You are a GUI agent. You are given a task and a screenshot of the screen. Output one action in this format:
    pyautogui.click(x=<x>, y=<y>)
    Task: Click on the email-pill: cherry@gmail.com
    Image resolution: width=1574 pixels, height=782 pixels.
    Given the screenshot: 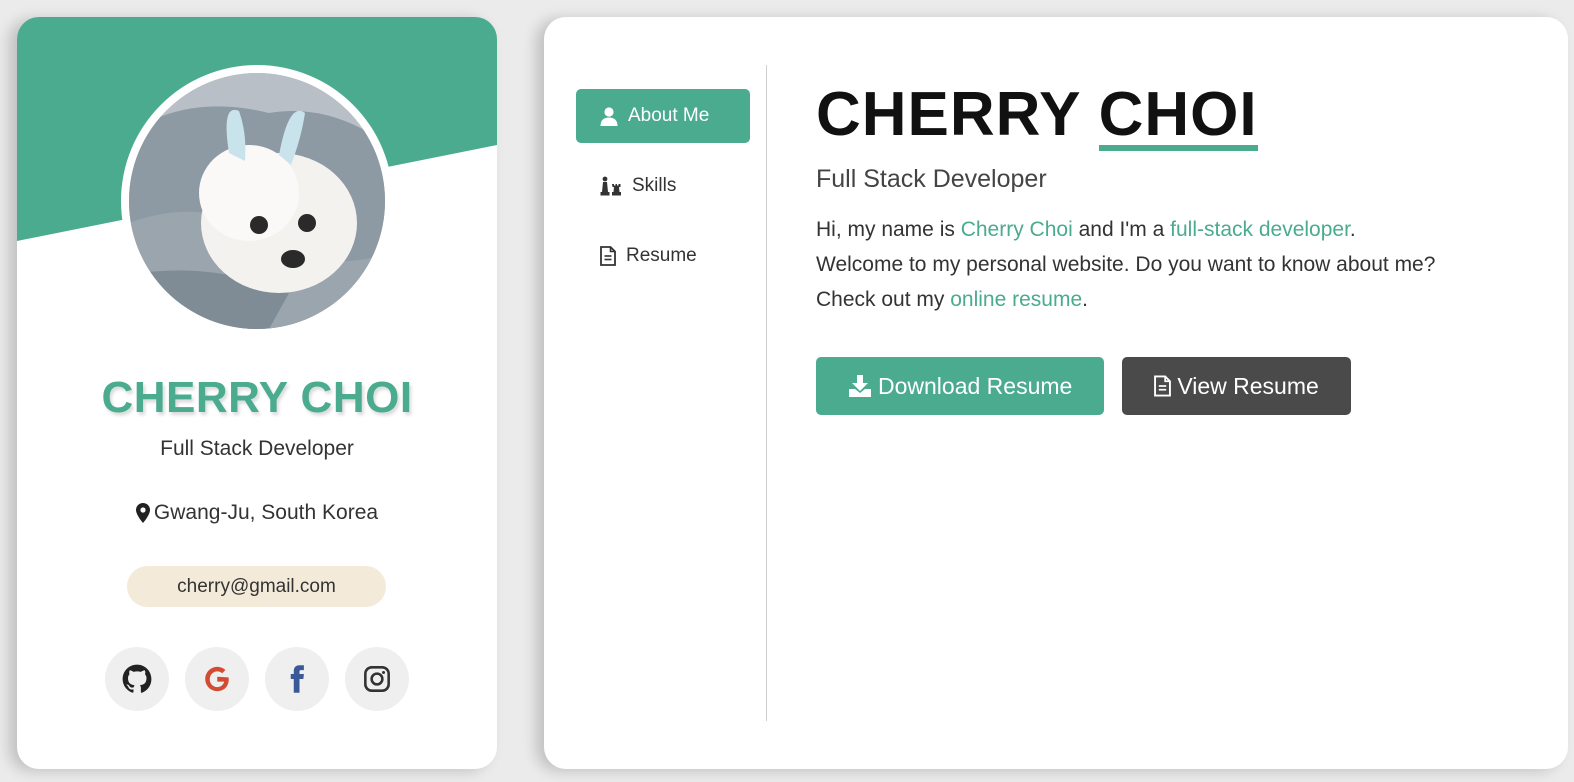 What is the action you would take?
    pyautogui.click(x=256, y=586)
    